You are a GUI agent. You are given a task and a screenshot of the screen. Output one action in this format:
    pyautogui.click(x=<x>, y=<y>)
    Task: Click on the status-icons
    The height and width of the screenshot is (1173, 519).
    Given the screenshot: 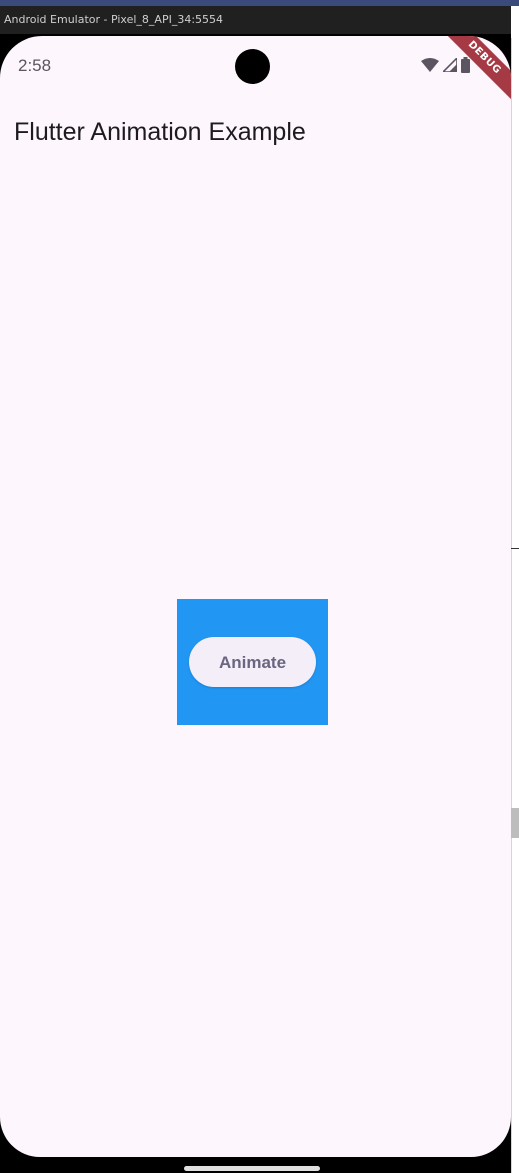 What is the action you would take?
    pyautogui.click(x=445, y=65)
    